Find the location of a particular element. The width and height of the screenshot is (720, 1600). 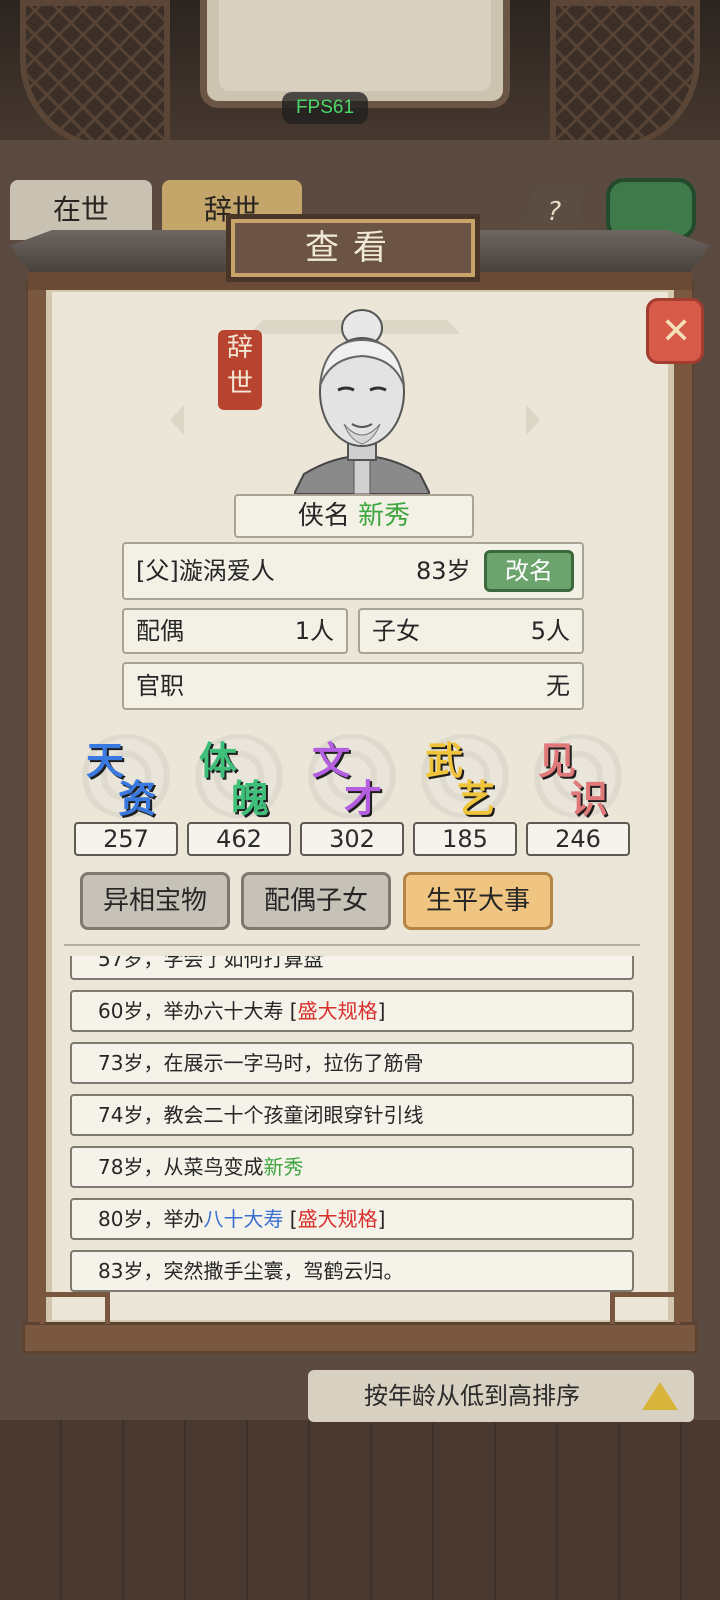

frame-lattice-right is located at coordinates (645, 1308).